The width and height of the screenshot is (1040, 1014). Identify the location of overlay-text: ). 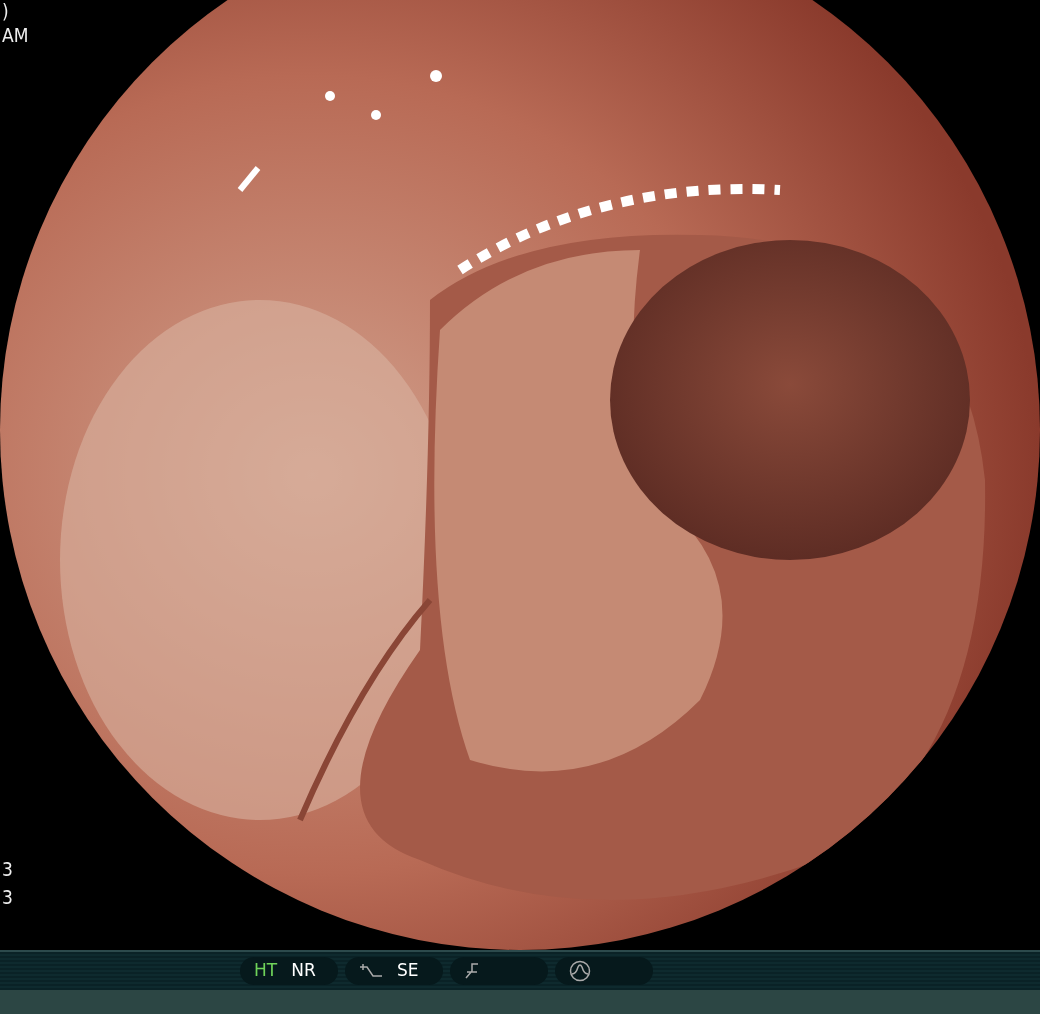
(5, 11).